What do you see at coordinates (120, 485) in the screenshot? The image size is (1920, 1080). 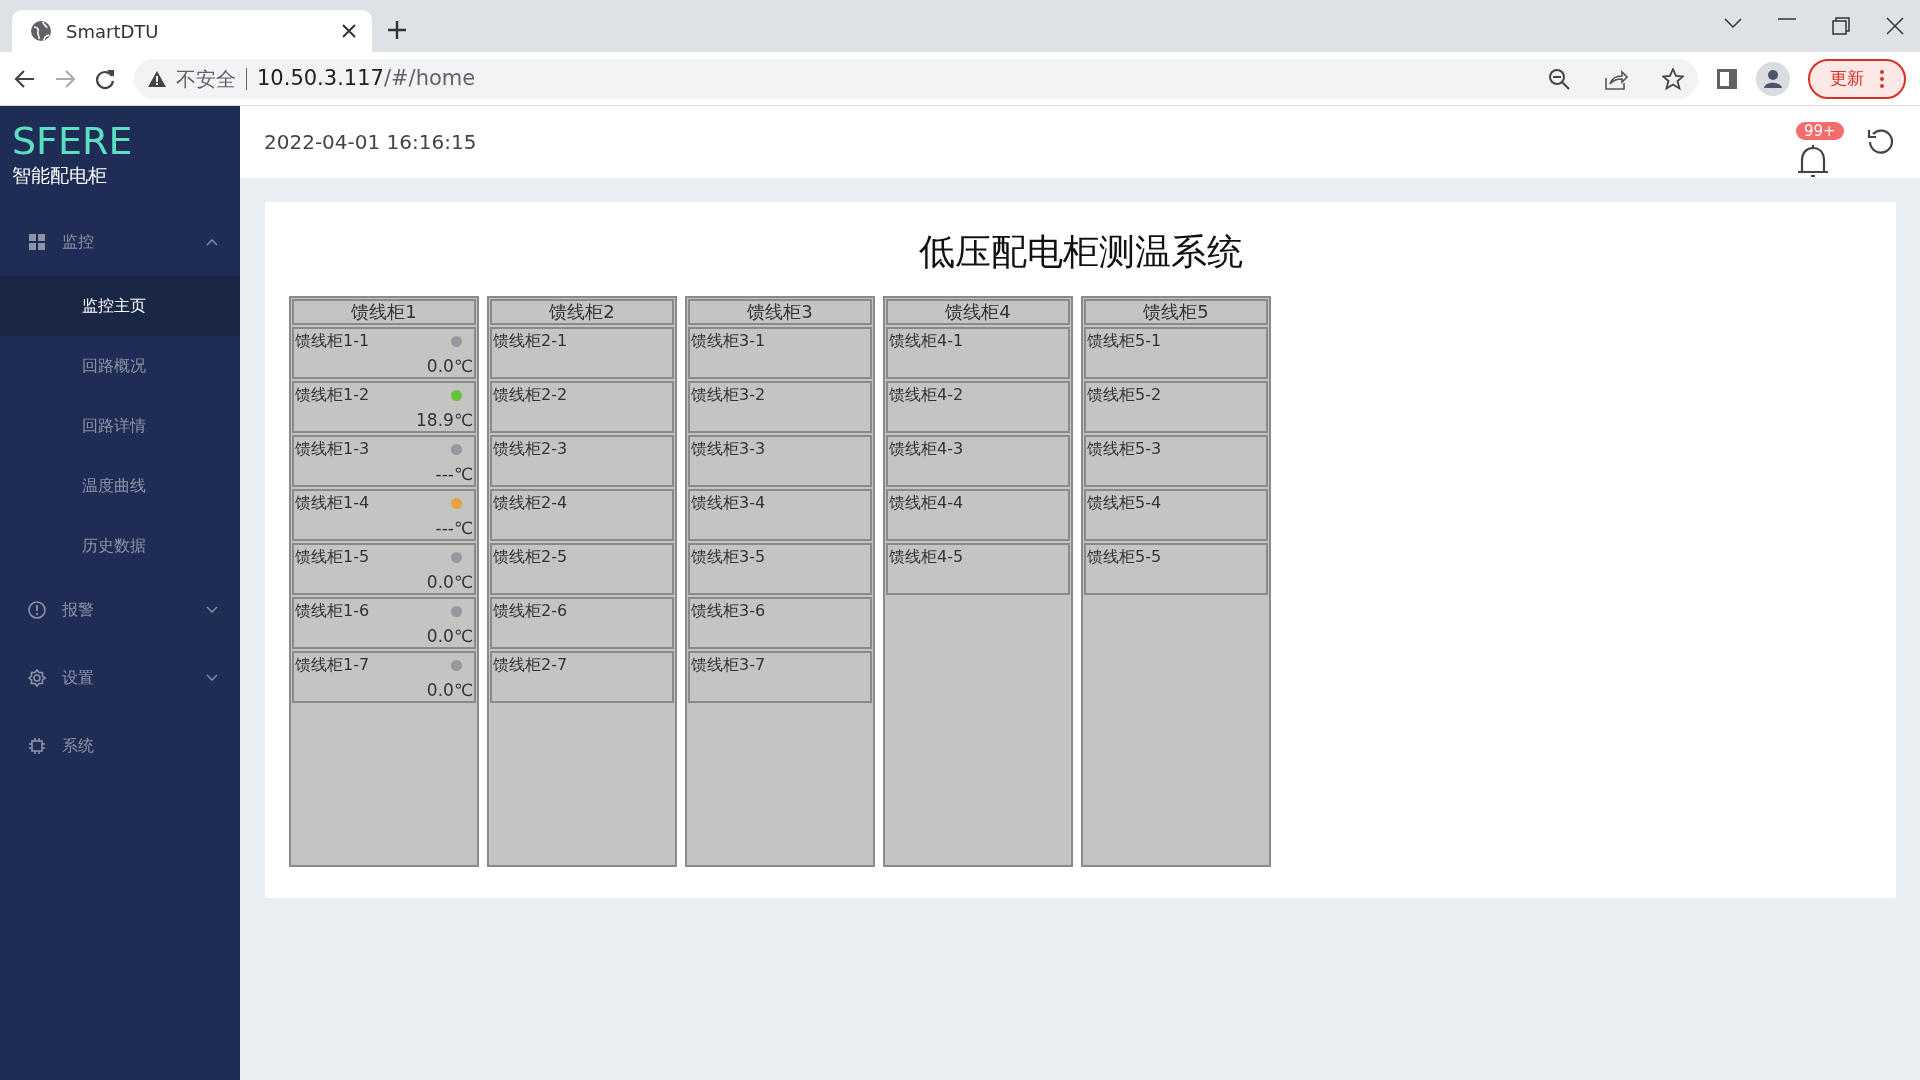 I see `menu-item: 温度曲线` at bounding box center [120, 485].